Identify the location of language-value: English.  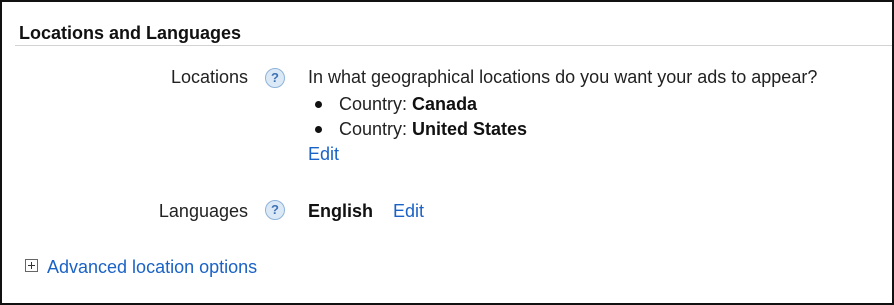
(341, 211).